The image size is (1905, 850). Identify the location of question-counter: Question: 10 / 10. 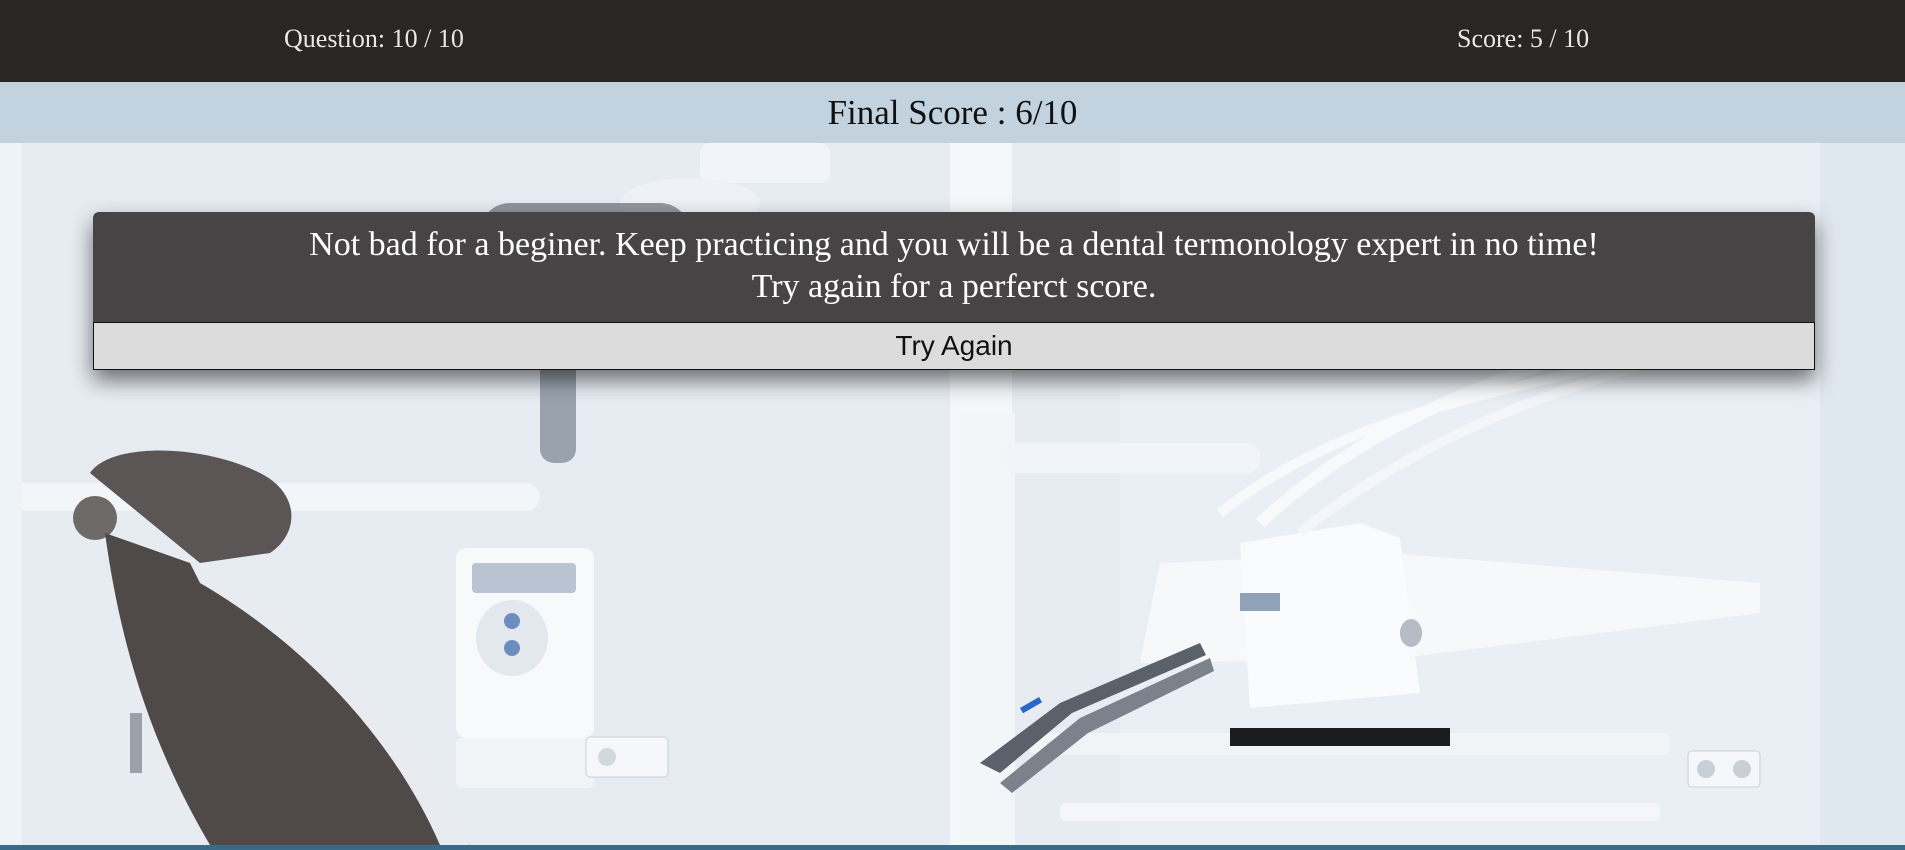
(374, 38).